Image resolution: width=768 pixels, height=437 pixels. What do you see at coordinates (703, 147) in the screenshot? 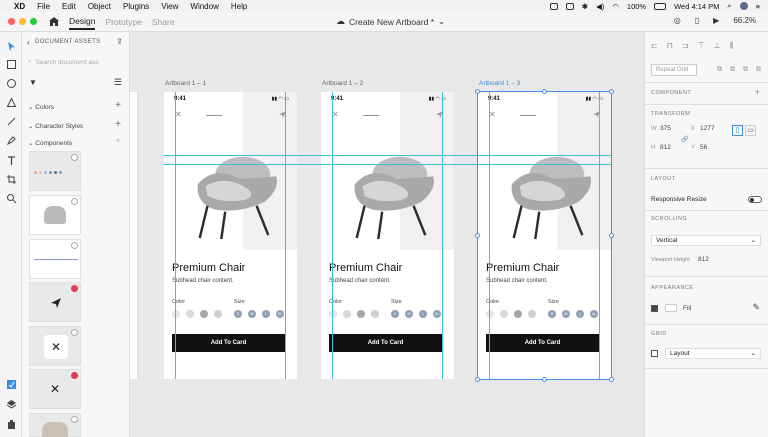
I see `y-field: 56` at bounding box center [703, 147].